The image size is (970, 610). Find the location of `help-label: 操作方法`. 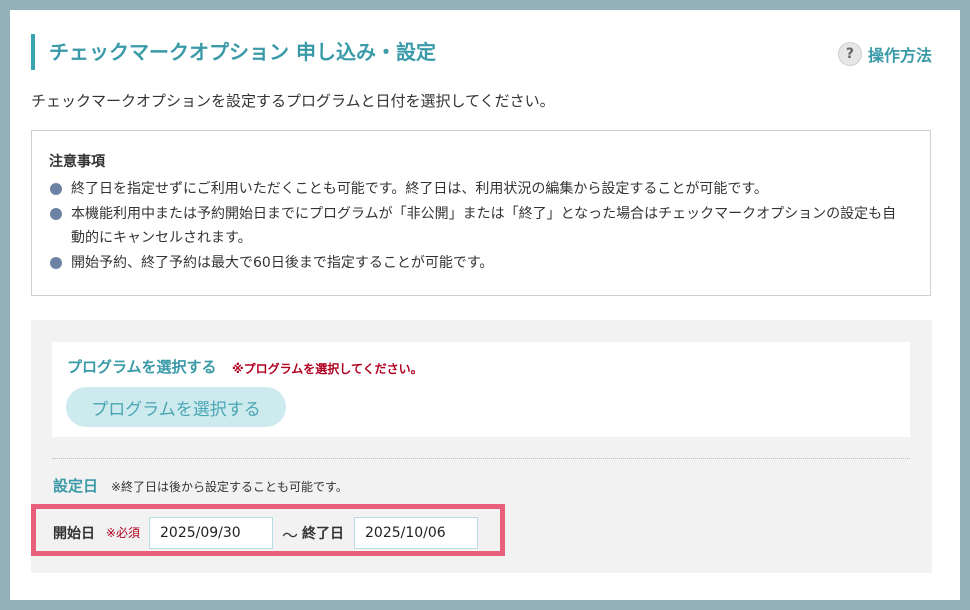

help-label: 操作方法 is located at coordinates (899, 55).